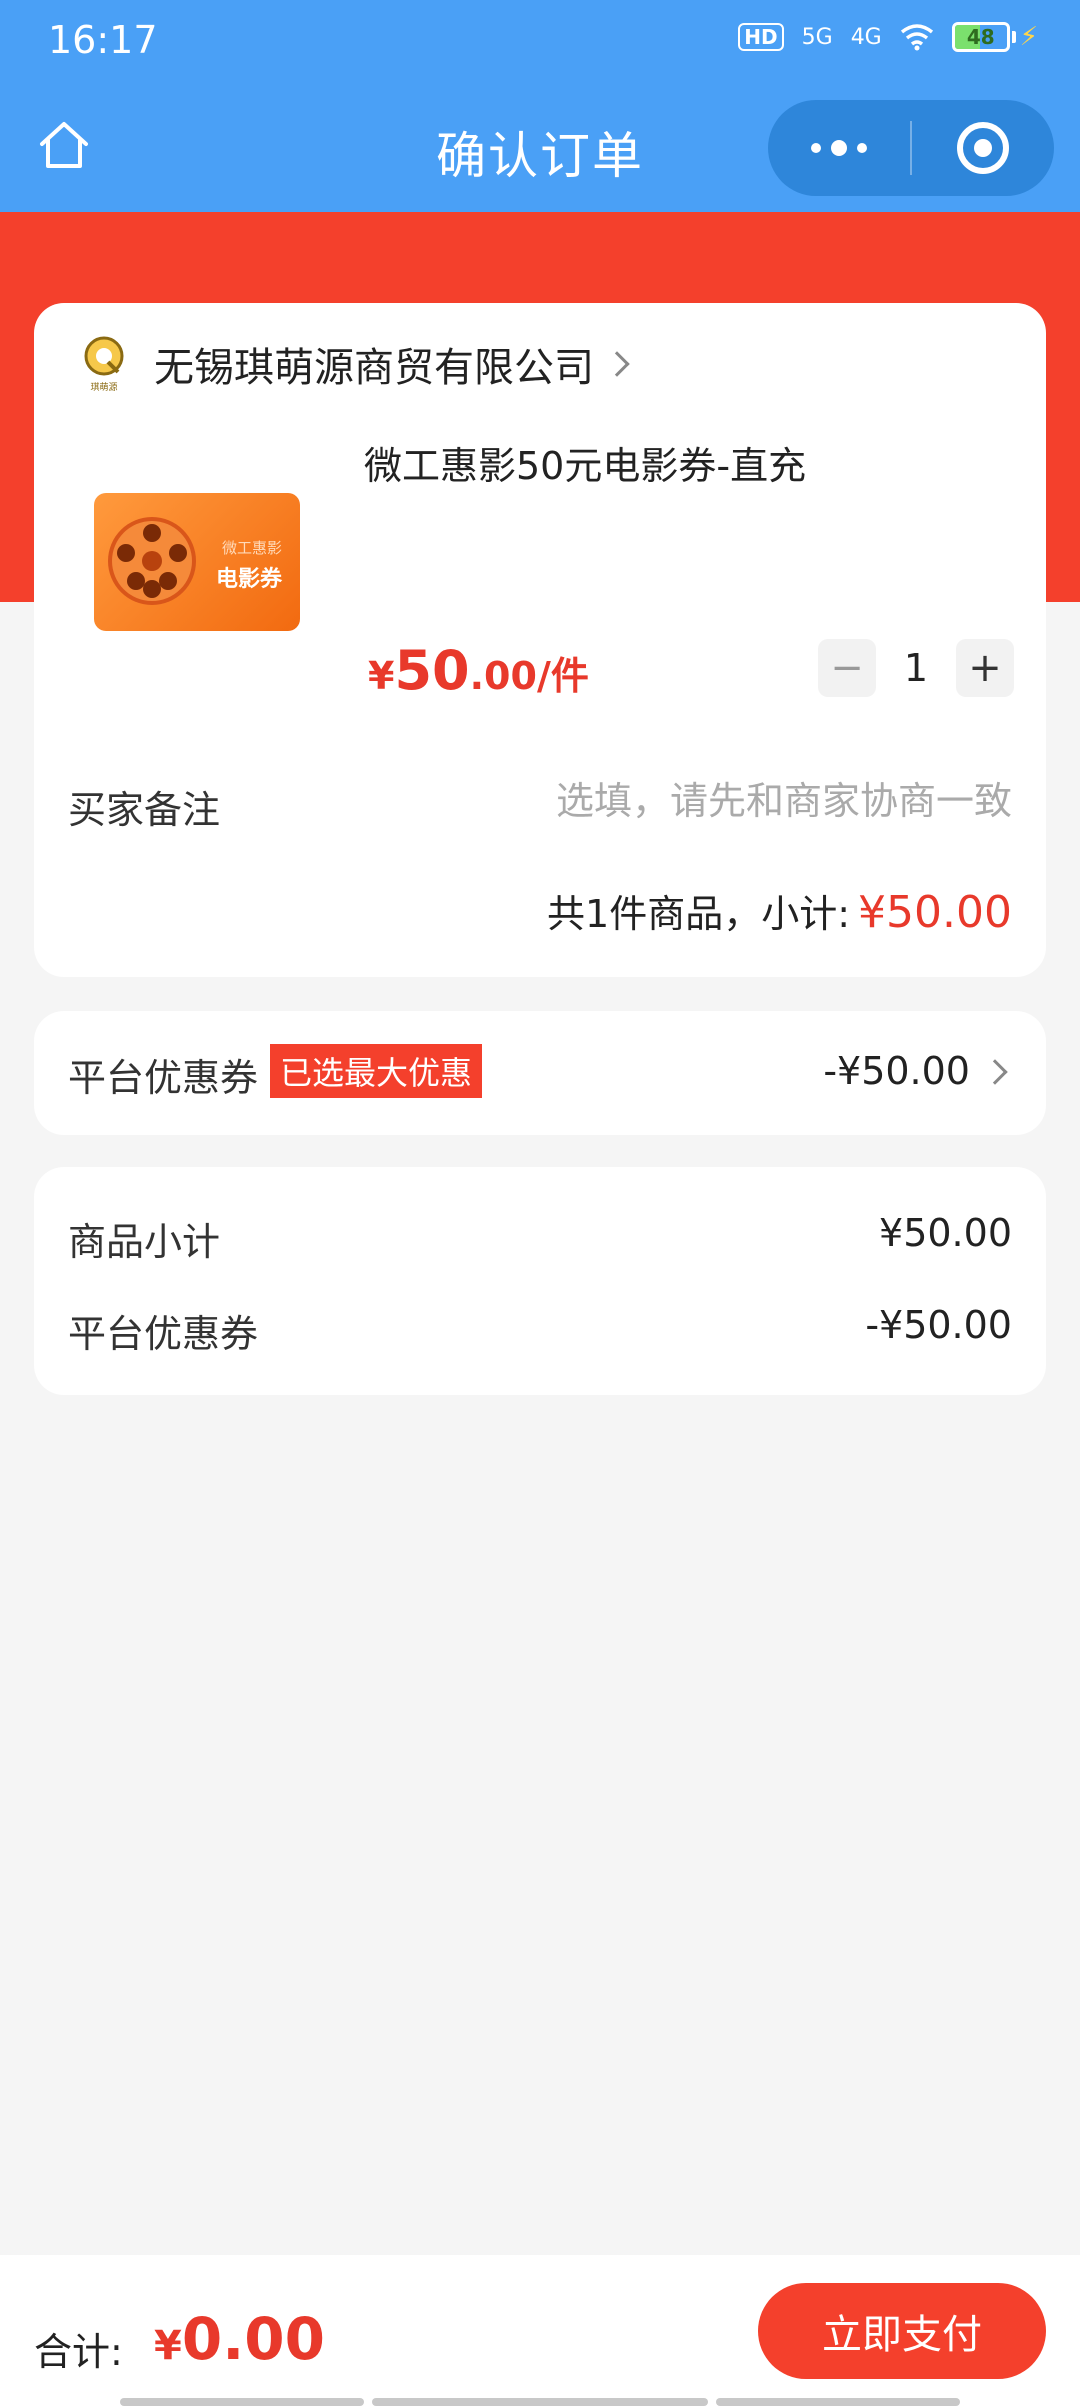 The image size is (1080, 2408). What do you see at coordinates (540, 1281) in the screenshot?
I see `summary-card: 商品小计 ¥50.00 平台优惠券 -¥50.00` at bounding box center [540, 1281].